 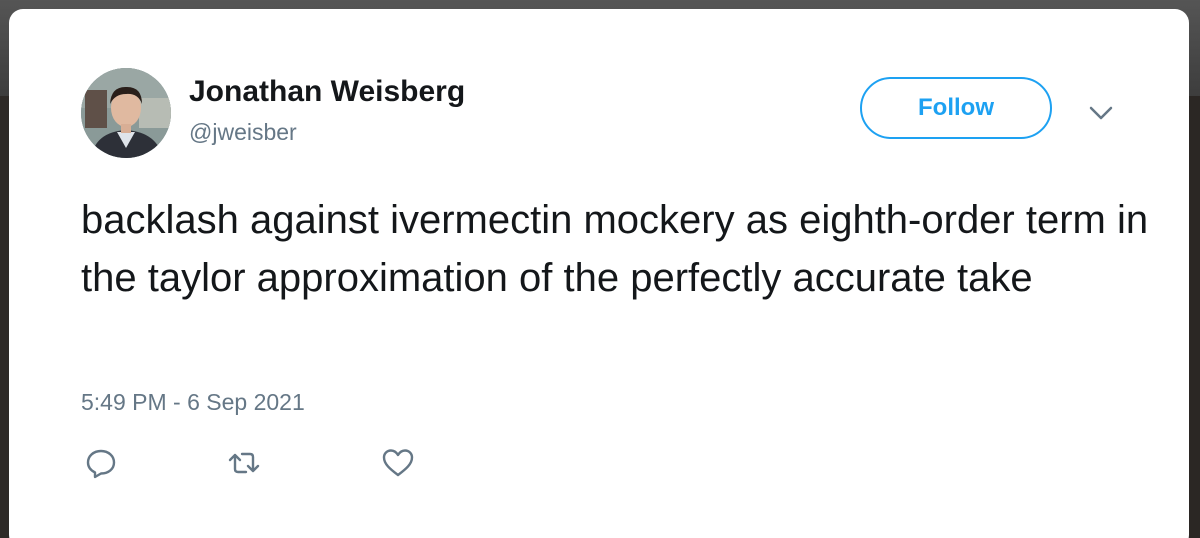 I want to click on heart-icon, so click(x=398, y=463).